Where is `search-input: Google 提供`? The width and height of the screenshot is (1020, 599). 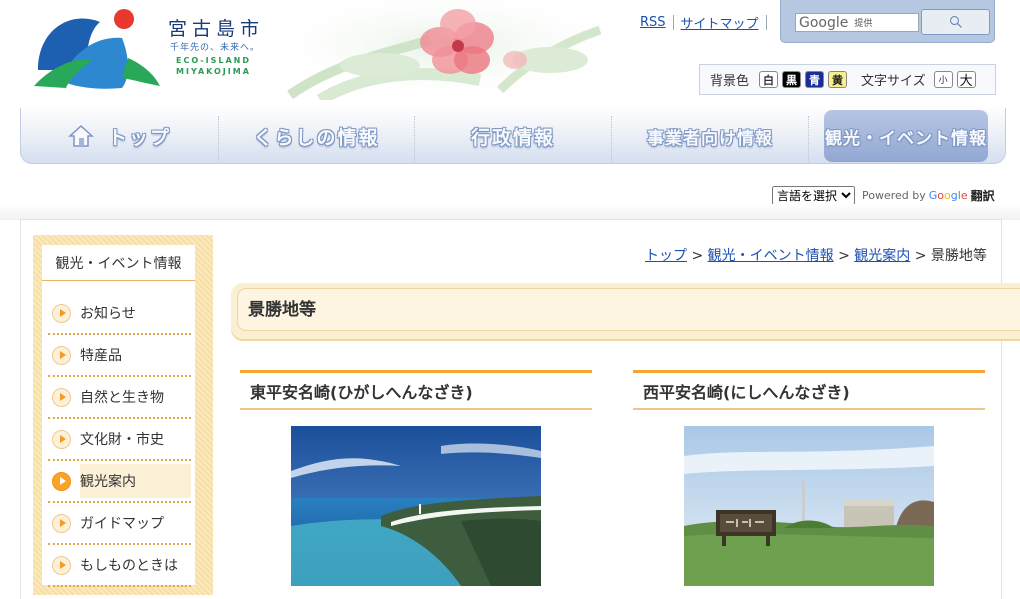
search-input: Google 提供 is located at coordinates (857, 22).